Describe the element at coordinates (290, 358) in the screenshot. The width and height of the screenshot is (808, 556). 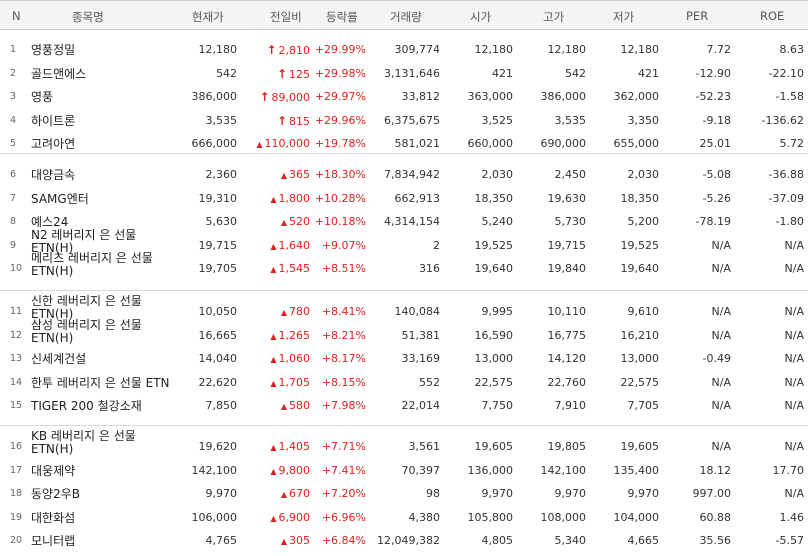
I see `change-cell: ▲ 1,060` at that location.